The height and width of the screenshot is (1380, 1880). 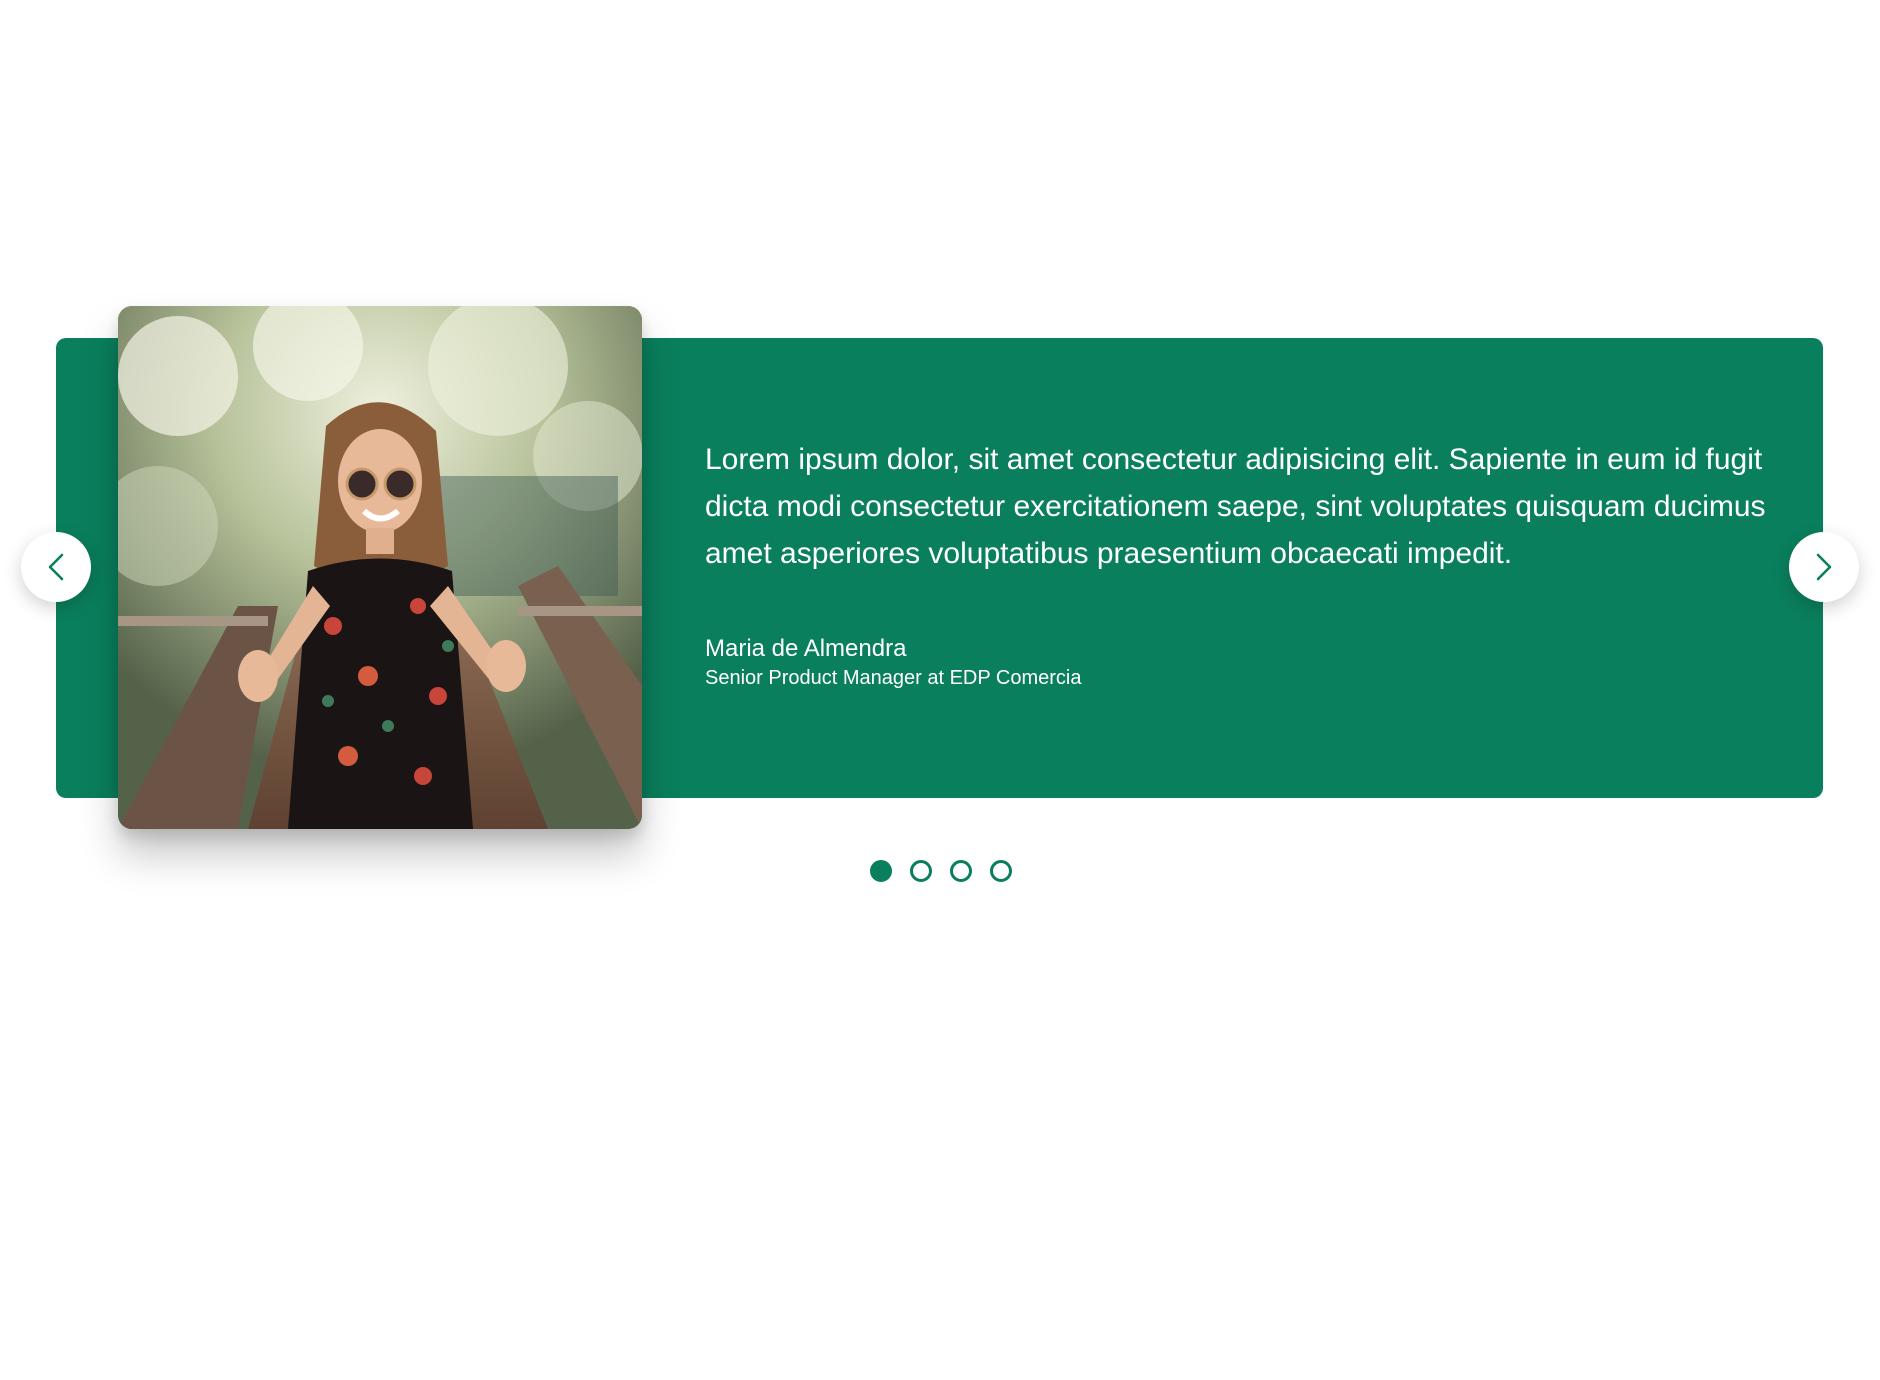 What do you see at coordinates (806, 648) in the screenshot?
I see `author-name: Maria de Almendra` at bounding box center [806, 648].